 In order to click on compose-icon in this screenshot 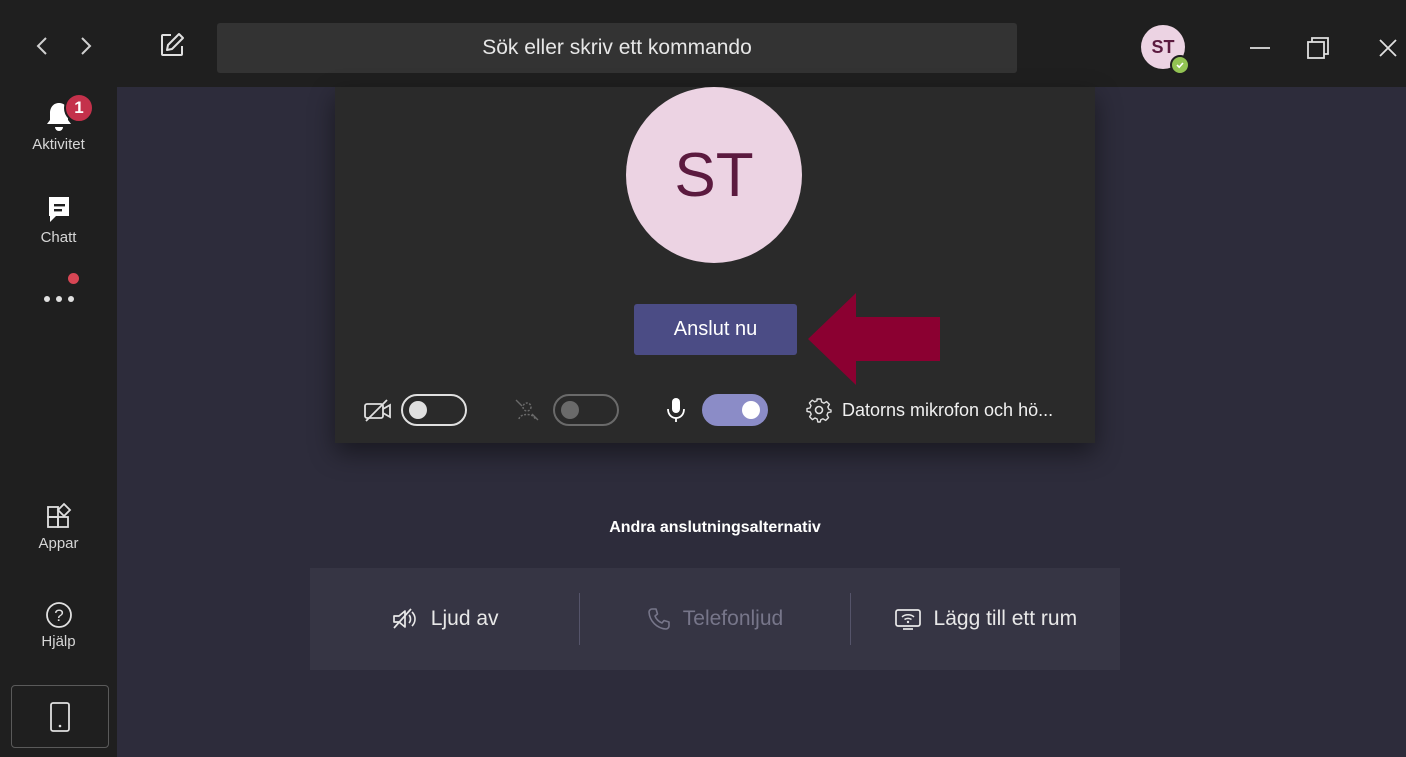, I will do `click(172, 44)`.